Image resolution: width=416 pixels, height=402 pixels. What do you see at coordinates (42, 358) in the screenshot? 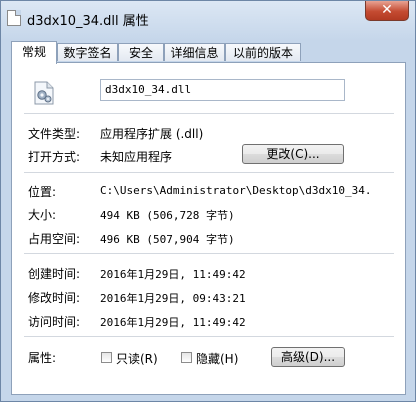
I see `attributes-label: 属性:` at bounding box center [42, 358].